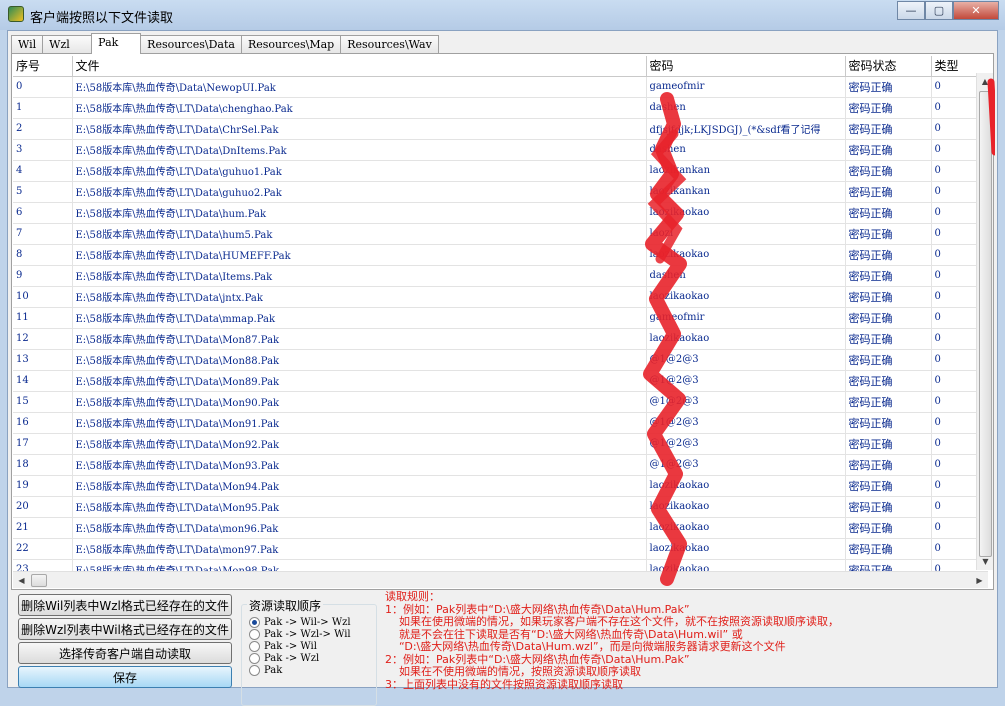  Describe the element at coordinates (985, 81) in the screenshot. I see `scroll-up-icon: ▲` at that location.